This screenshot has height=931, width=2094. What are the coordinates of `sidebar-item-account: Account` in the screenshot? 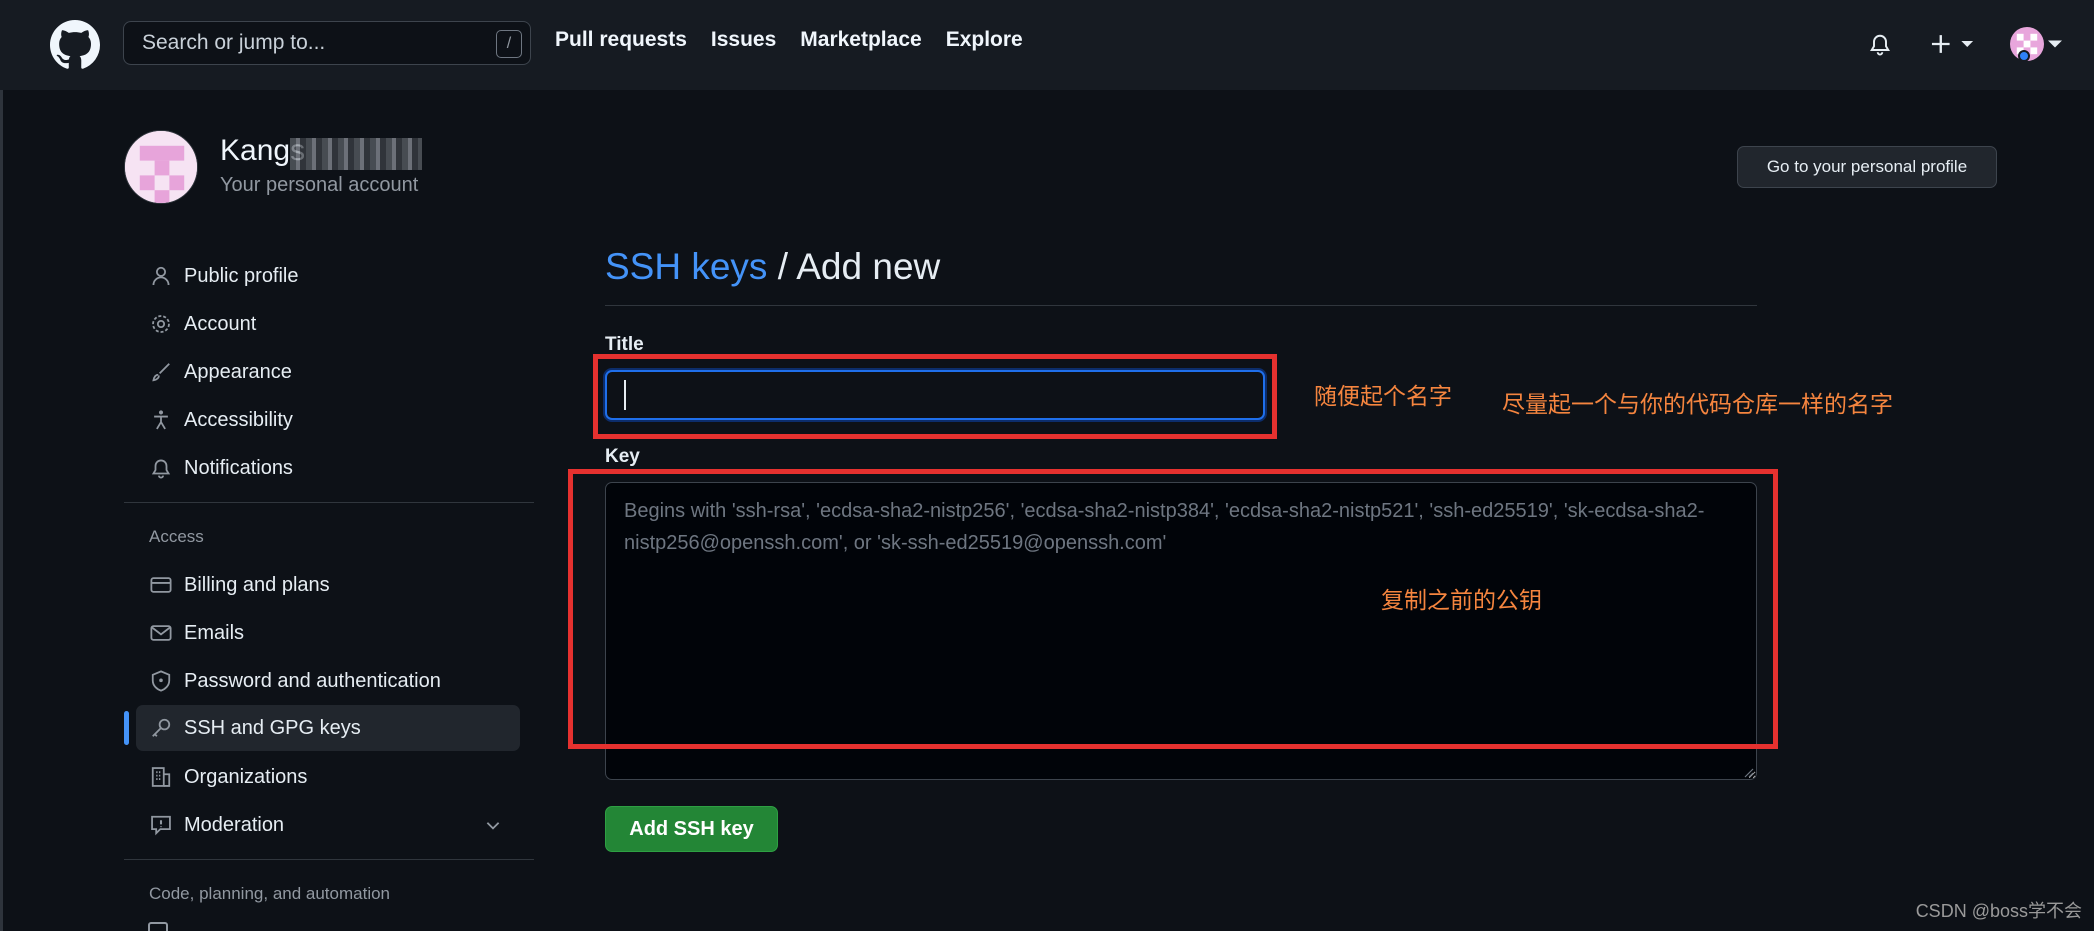 It's located at (328, 324).